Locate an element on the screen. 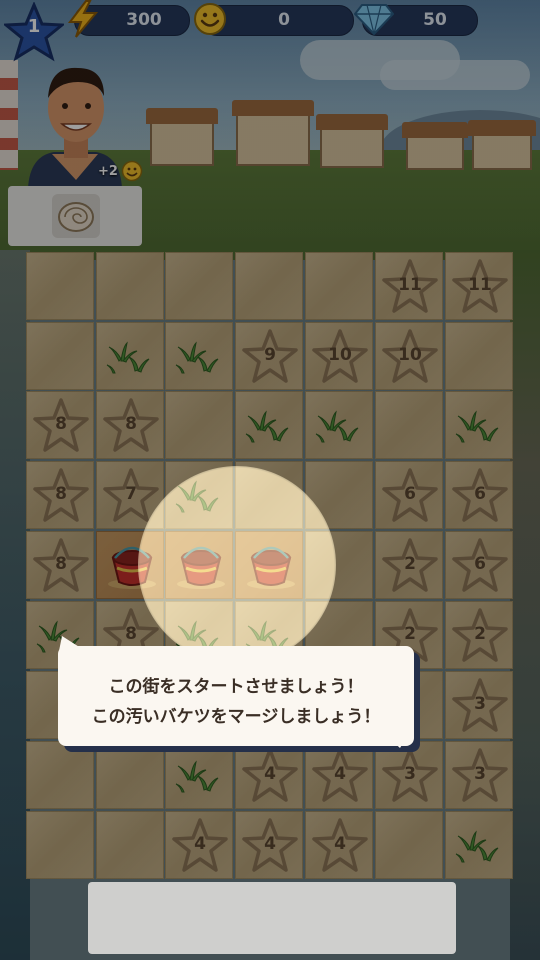  tutorial-line-1: この街をスタートさせましょう！ is located at coordinates (236, 687).